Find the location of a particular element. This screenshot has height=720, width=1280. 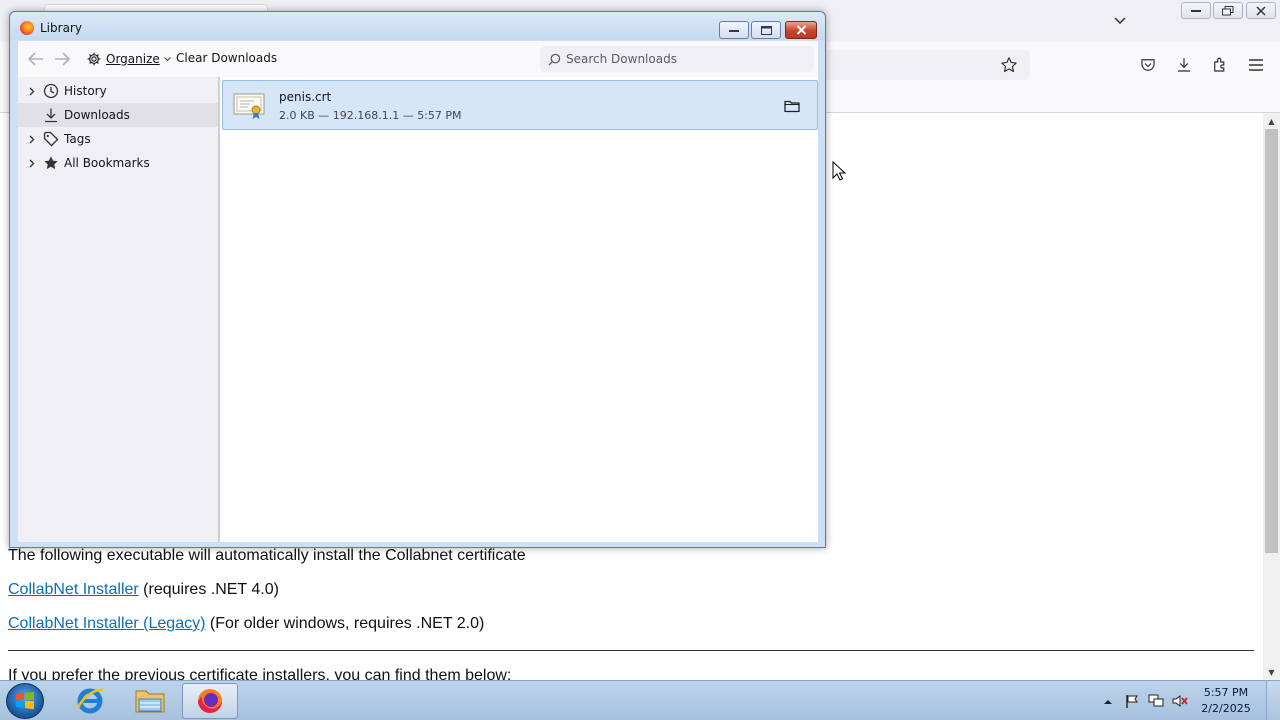

taskbar-file-explorer is located at coordinates (150, 701).